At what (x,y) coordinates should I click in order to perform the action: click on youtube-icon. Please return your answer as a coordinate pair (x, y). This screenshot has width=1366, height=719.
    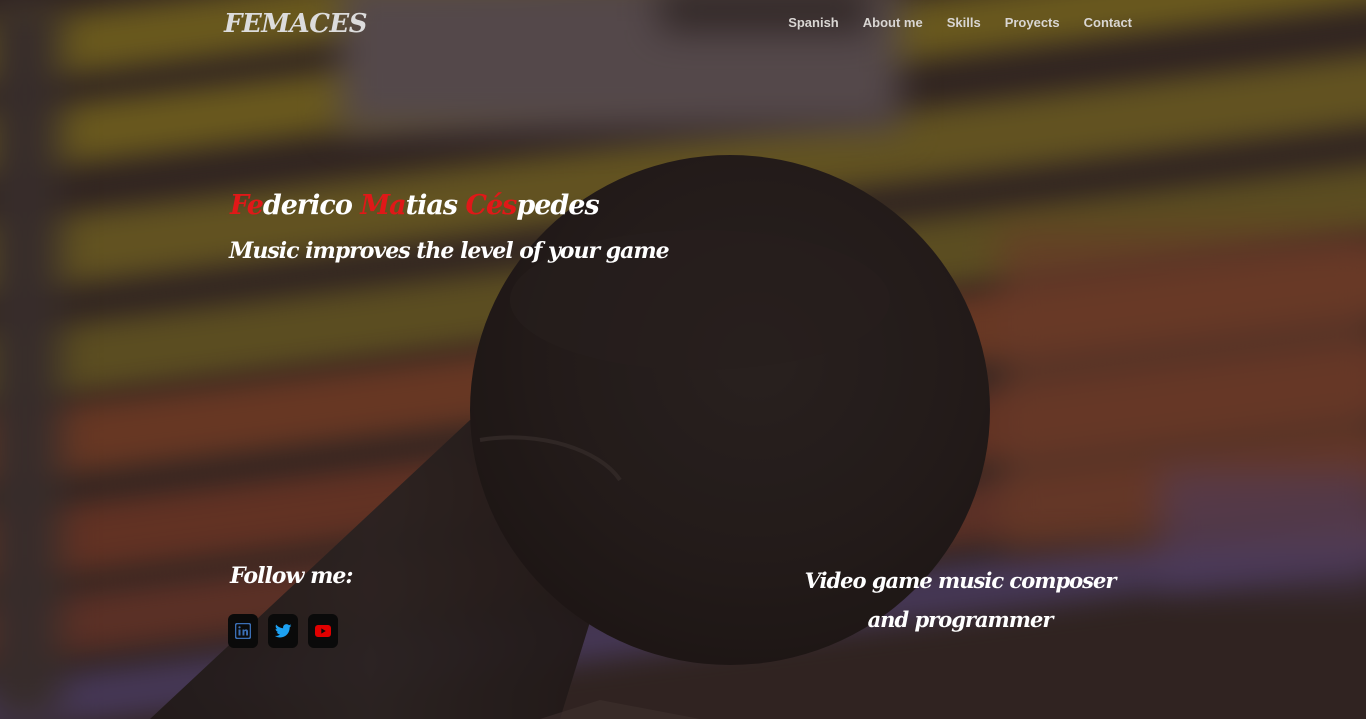
    Looking at the image, I should click on (323, 631).